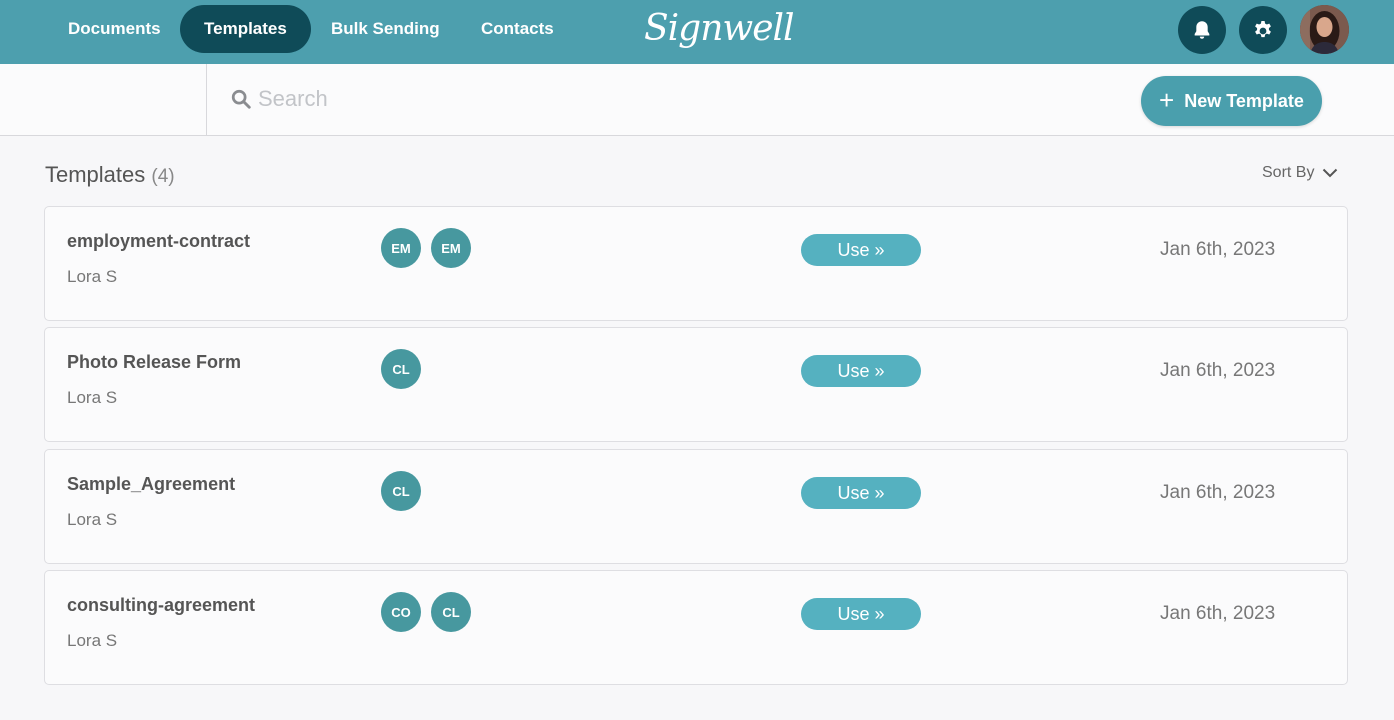  What do you see at coordinates (1167, 99) in the screenshot?
I see `plus-icon: +` at bounding box center [1167, 99].